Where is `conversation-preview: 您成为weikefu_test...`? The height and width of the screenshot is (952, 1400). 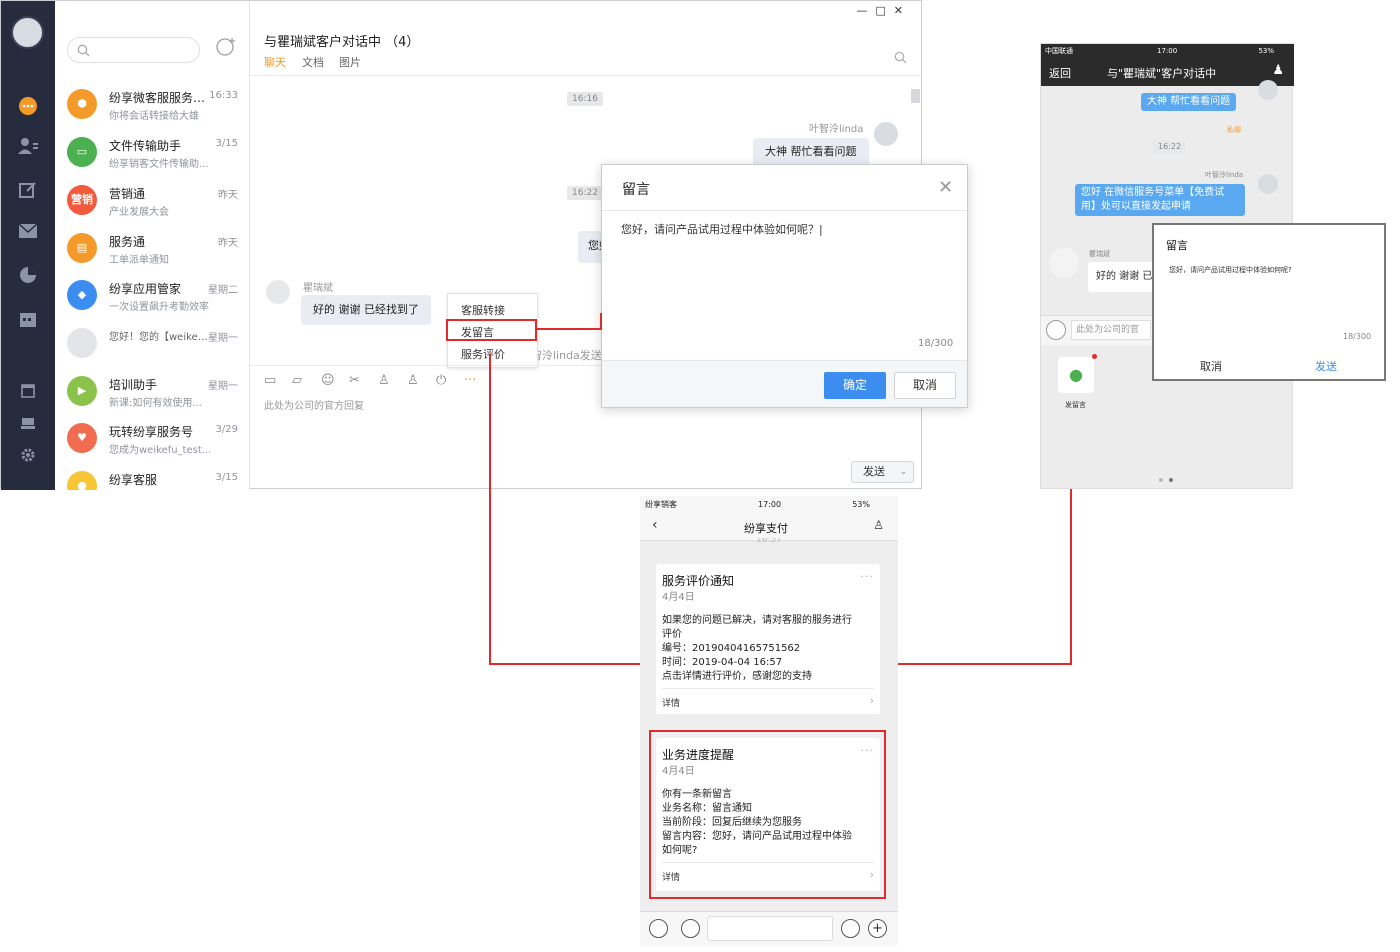
conversation-preview: 您成为weikefu_test... is located at coordinates (160, 450).